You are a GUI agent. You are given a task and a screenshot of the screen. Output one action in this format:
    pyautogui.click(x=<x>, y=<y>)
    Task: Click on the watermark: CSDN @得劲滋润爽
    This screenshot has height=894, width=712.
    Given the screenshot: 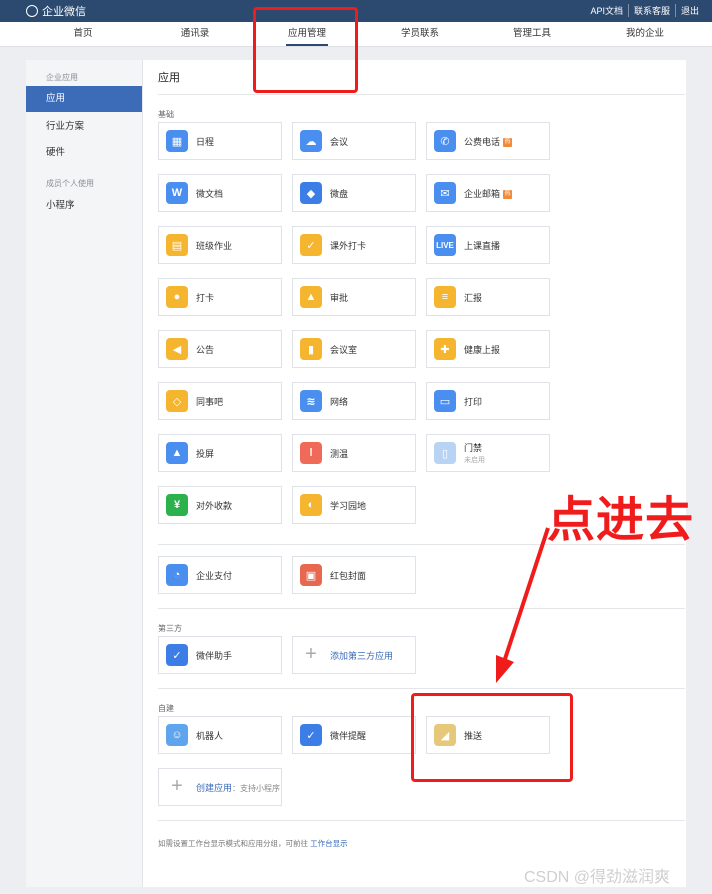 What is the action you would take?
    pyautogui.click(x=597, y=877)
    